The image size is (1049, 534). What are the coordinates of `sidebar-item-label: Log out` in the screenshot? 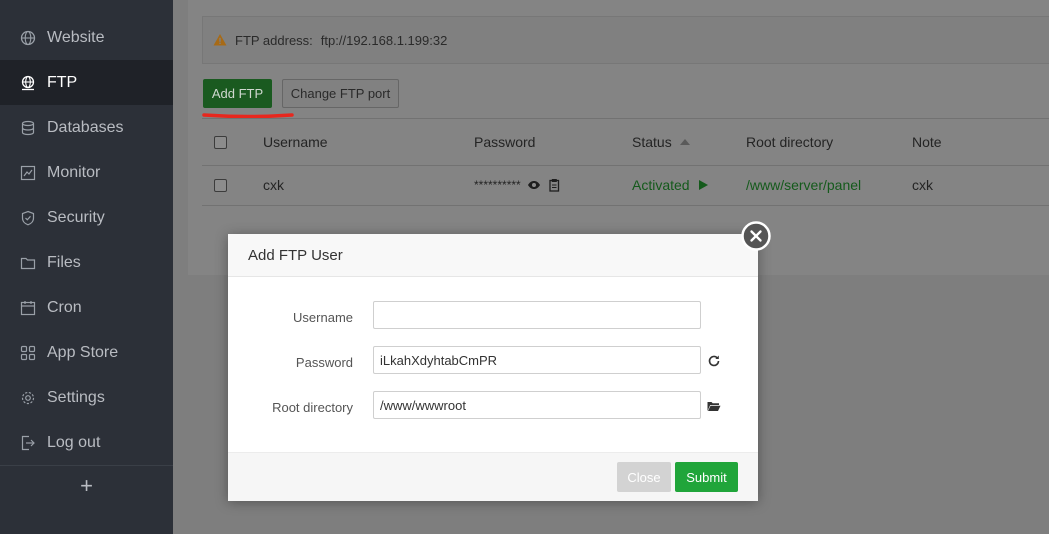 It's located at (74, 442).